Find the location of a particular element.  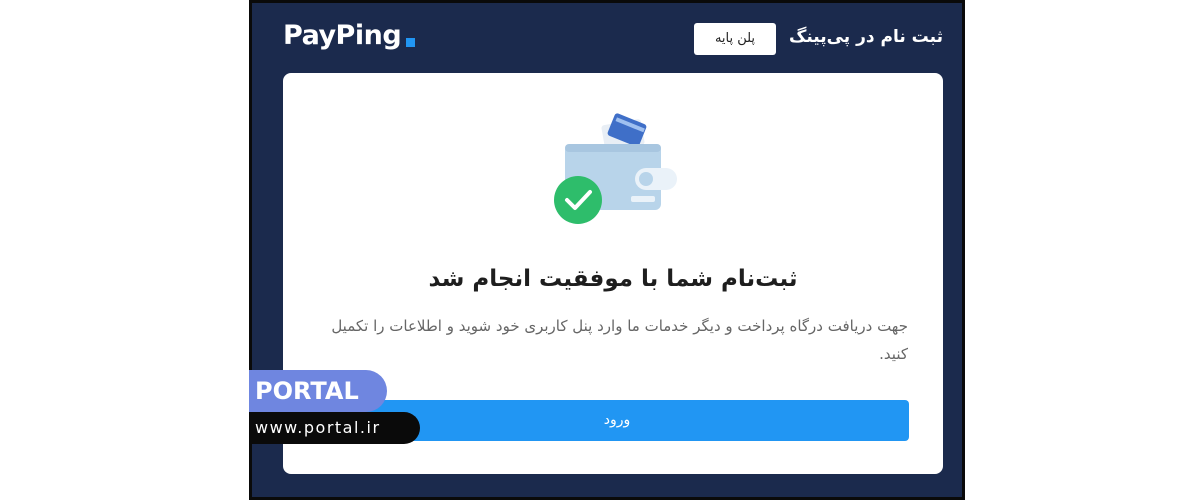

wallet-success-icon is located at coordinates (615, 168).